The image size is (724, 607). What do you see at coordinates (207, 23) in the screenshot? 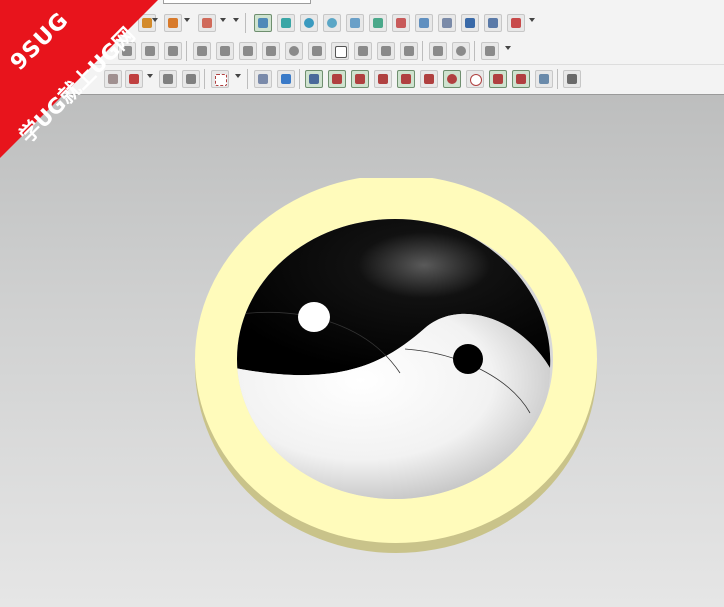
I see `trim-body-icon` at bounding box center [207, 23].